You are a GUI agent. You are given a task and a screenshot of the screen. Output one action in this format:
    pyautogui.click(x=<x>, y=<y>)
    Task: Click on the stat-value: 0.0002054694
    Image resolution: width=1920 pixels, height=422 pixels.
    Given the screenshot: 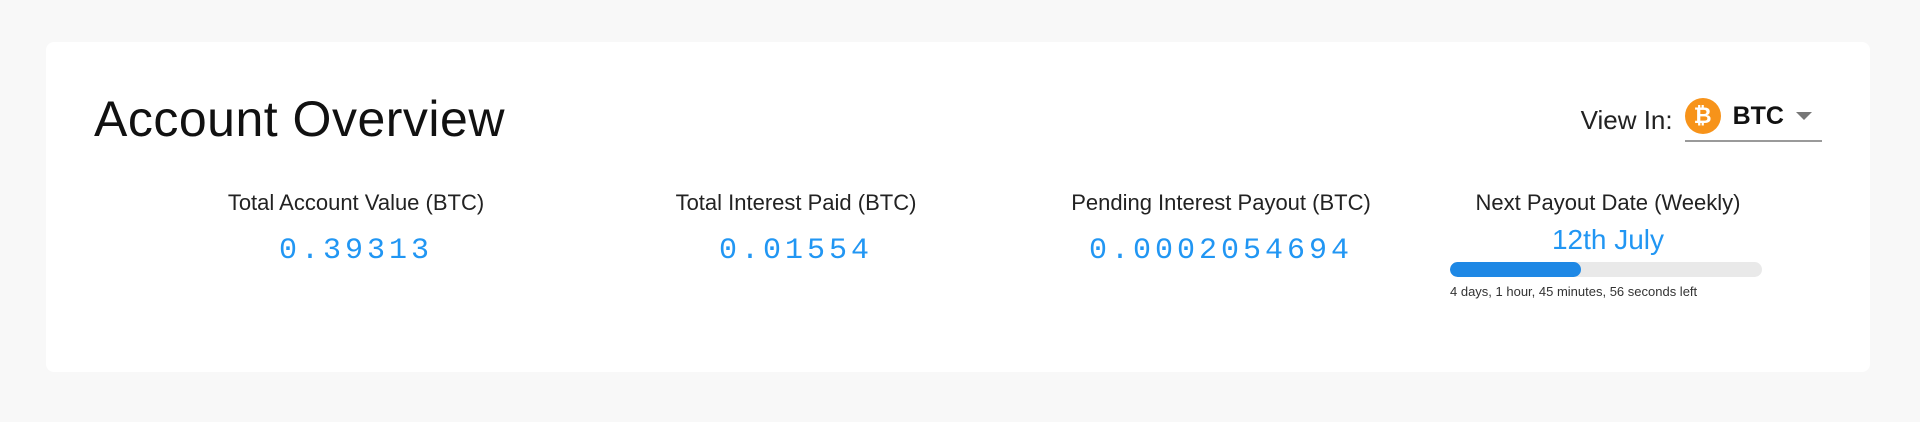 What is the action you would take?
    pyautogui.click(x=1221, y=251)
    